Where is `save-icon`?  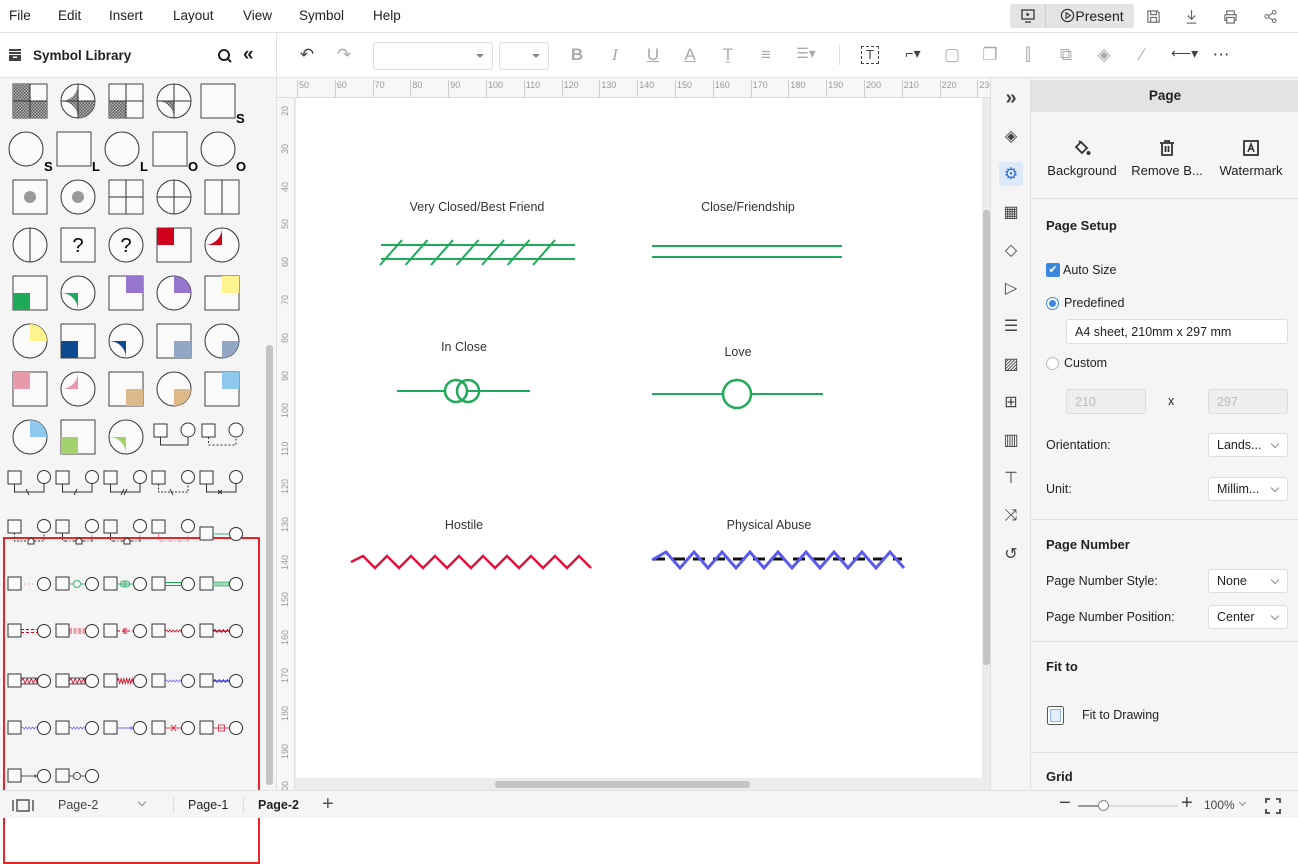
save-icon is located at coordinates (1153, 16).